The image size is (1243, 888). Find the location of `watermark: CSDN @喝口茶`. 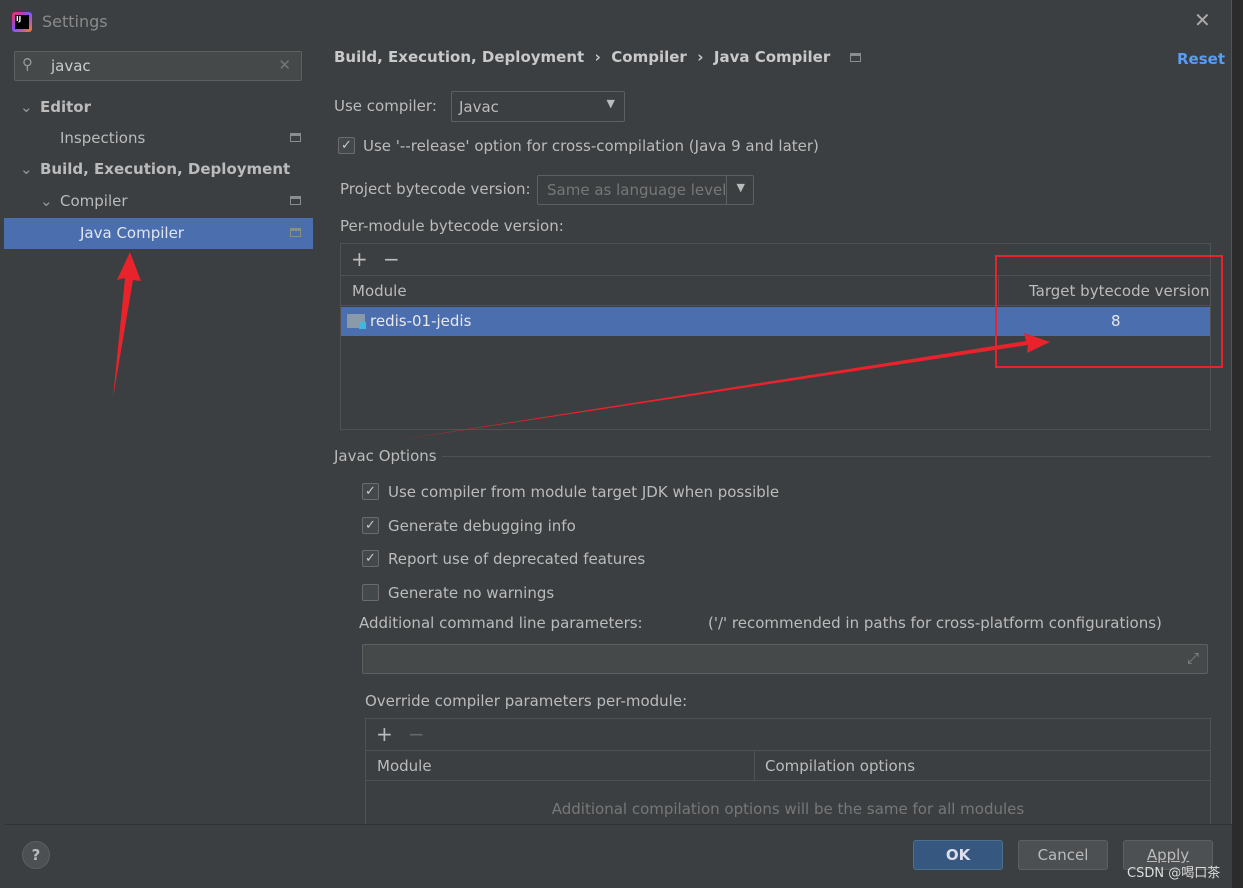

watermark: CSDN @喝口茶 is located at coordinates (1174, 873).